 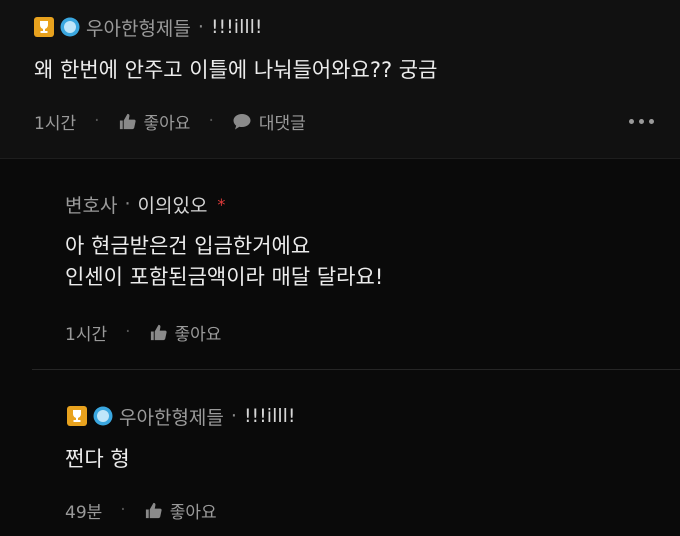 I want to click on reply-button: 대댓글, so click(x=269, y=121).